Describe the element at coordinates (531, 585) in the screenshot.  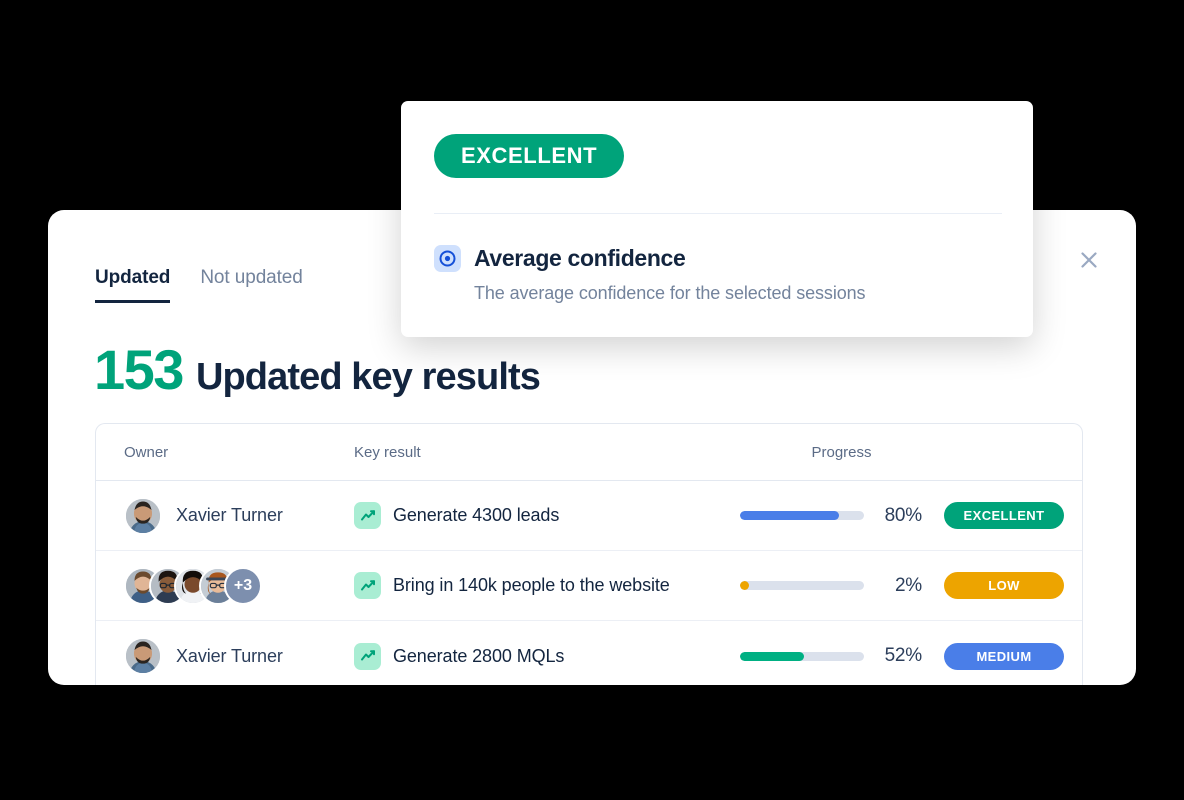
I see `key-result-text: Bring in 140k people to the website` at that location.